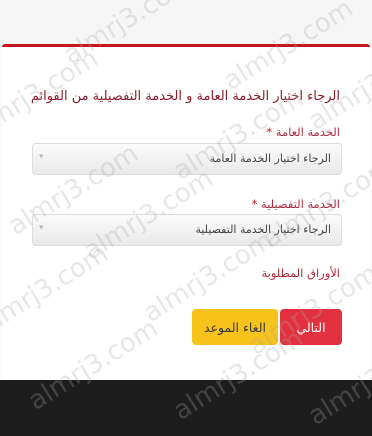 The height and width of the screenshot is (436, 372). Describe the element at coordinates (300, 273) in the screenshot. I see `required-documents-label: الأوراق المطلوبة` at that location.